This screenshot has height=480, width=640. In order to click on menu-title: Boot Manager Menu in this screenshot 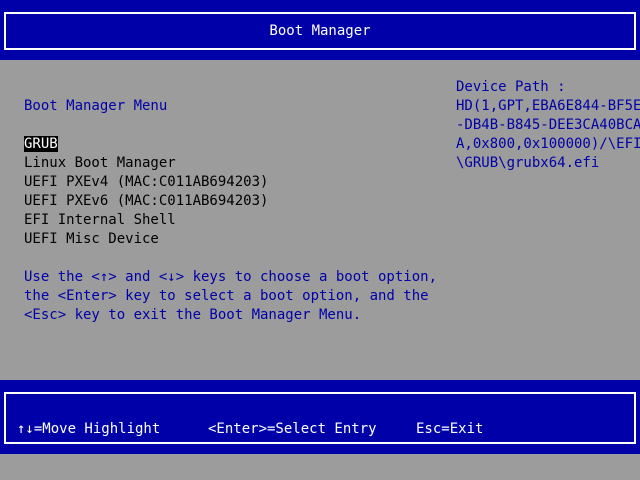, I will do `click(96, 106)`.